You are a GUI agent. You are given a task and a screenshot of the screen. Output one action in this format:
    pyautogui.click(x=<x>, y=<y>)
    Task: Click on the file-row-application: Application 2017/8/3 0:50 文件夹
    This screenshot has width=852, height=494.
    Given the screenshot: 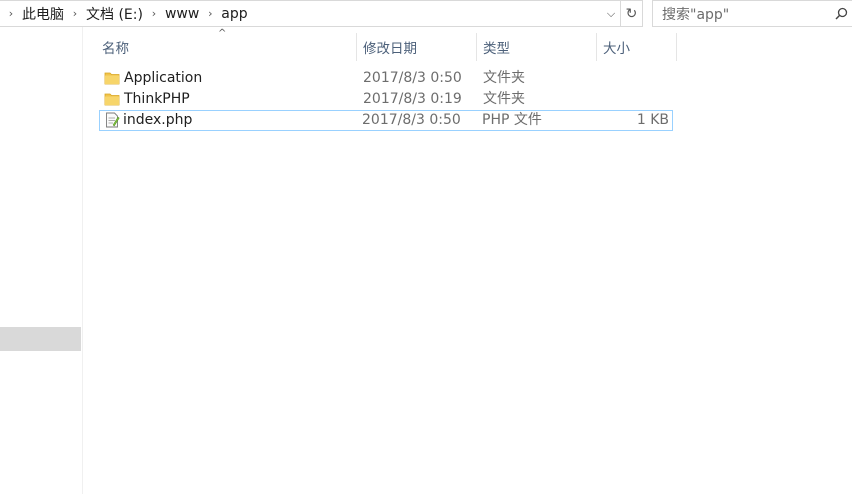 What is the action you would take?
    pyautogui.click(x=386, y=78)
    